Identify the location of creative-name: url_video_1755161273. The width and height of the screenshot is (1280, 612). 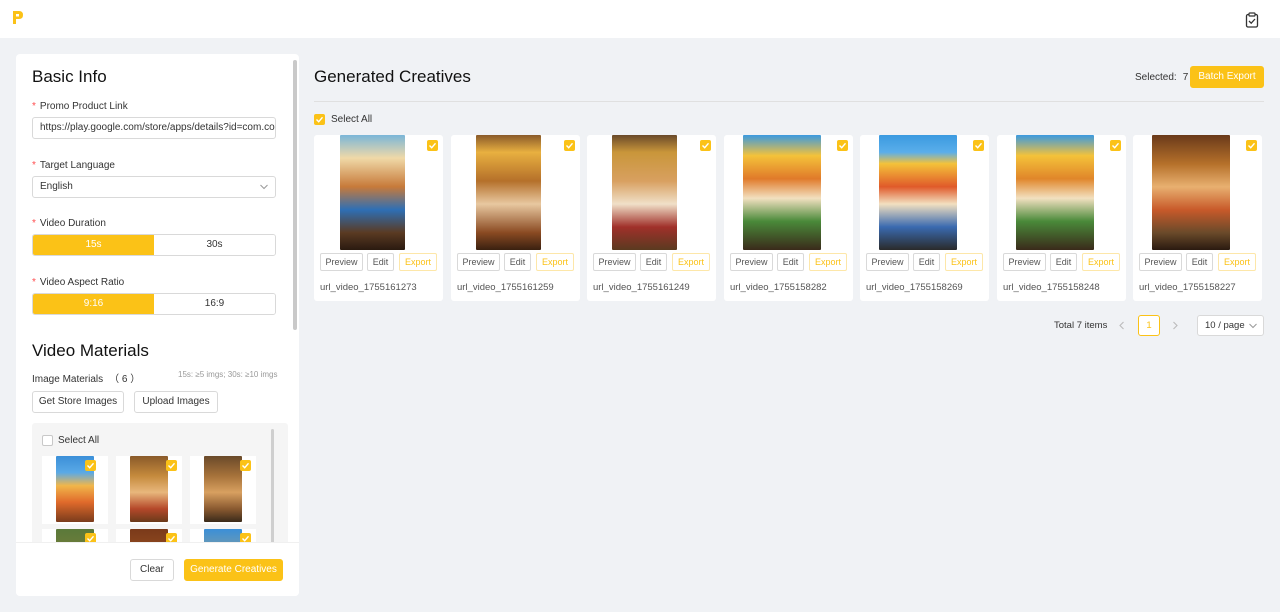
(368, 287).